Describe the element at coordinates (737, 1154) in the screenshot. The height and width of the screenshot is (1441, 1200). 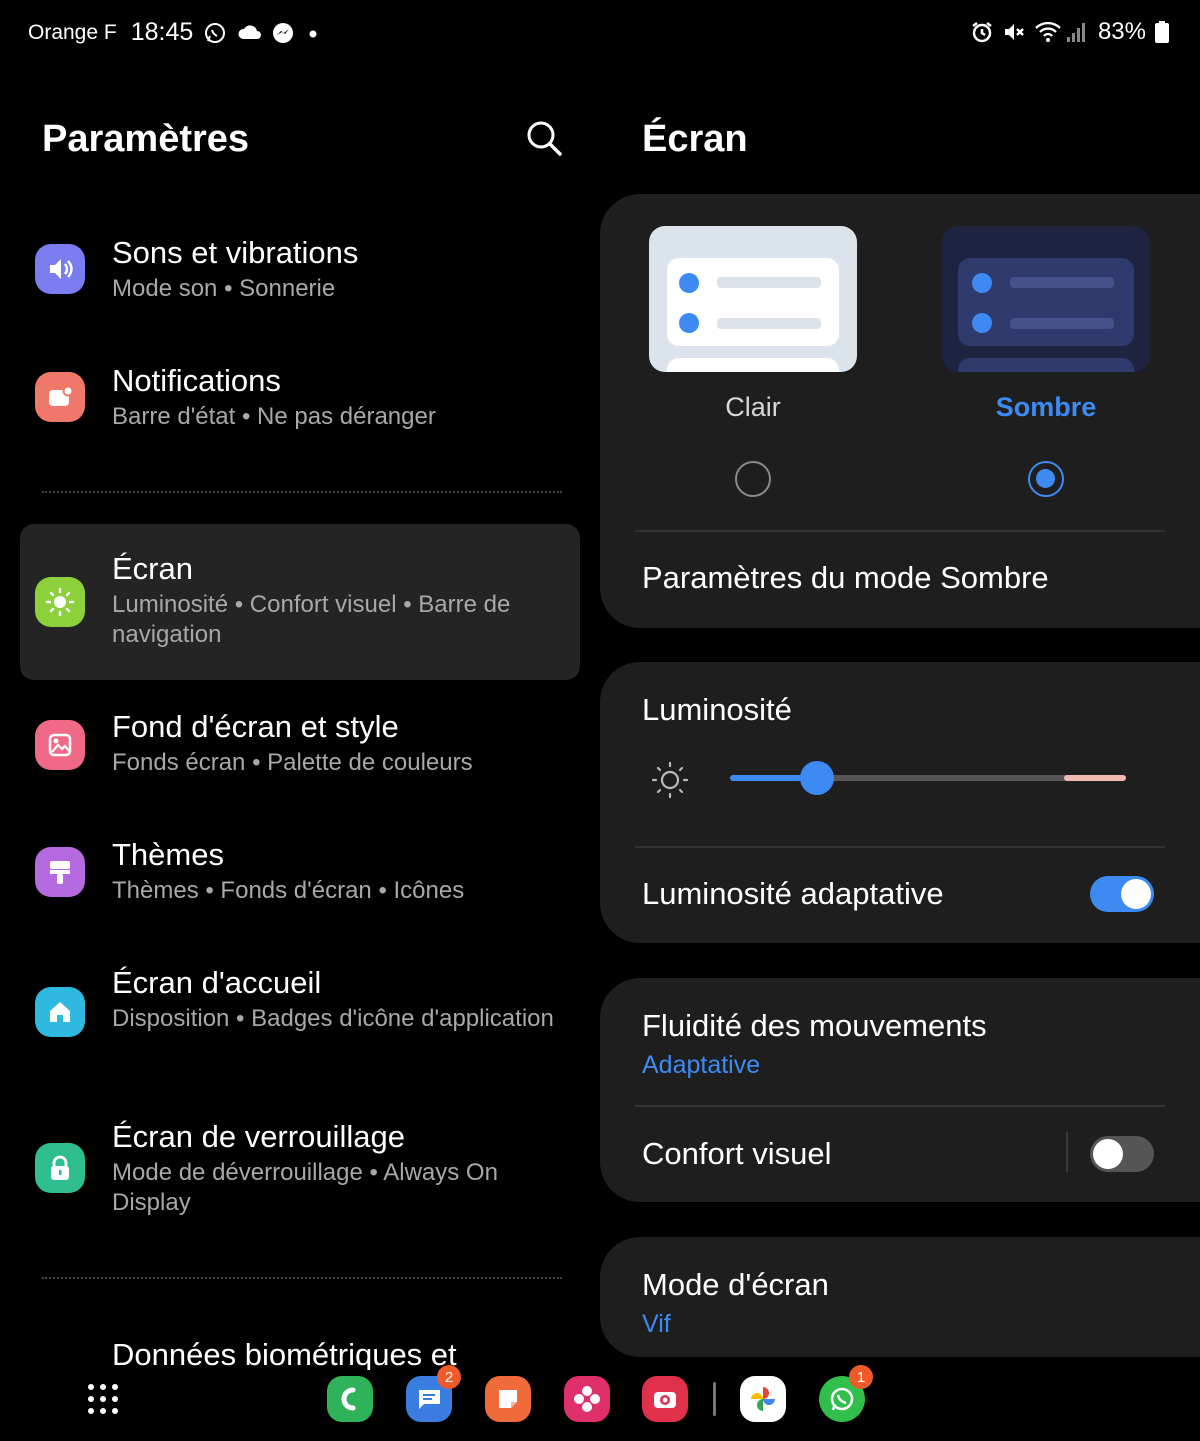
I see `eye-comfort-link: Confort visuel` at that location.